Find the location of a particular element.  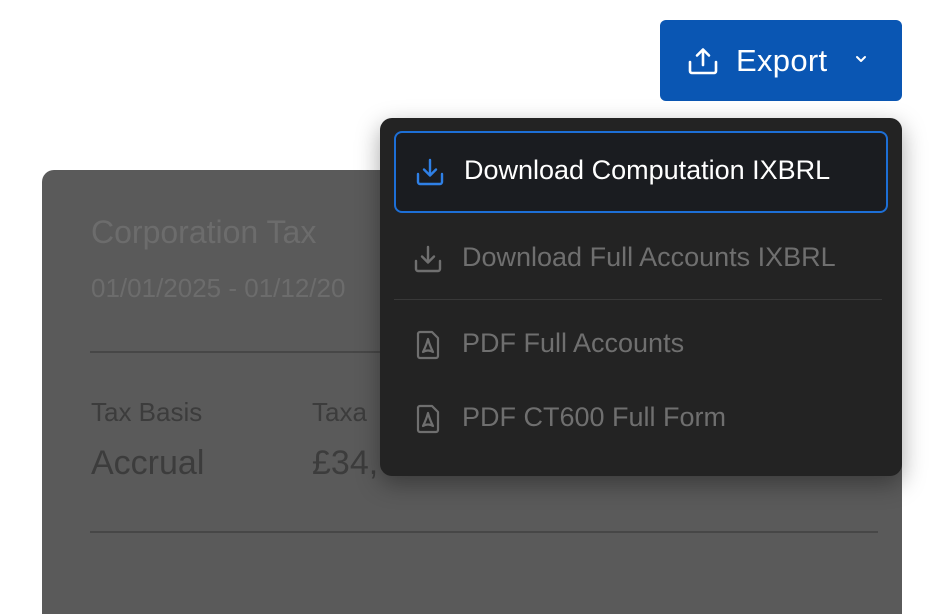

card-period: 01/01/2025 - 01/12/20 is located at coordinates (218, 288).